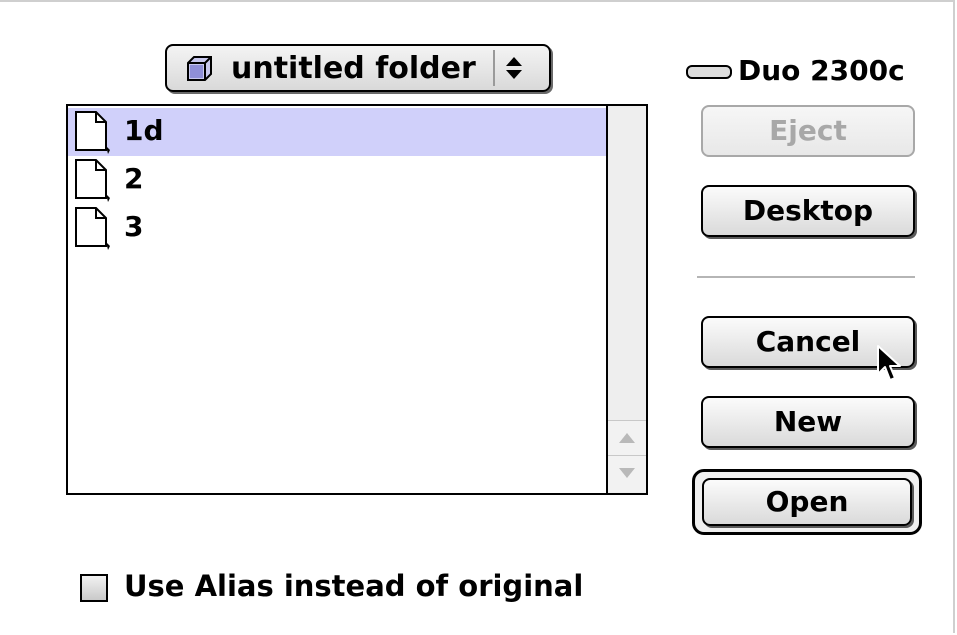 This screenshot has width=957, height=635. I want to click on file-name: 3, so click(134, 226).